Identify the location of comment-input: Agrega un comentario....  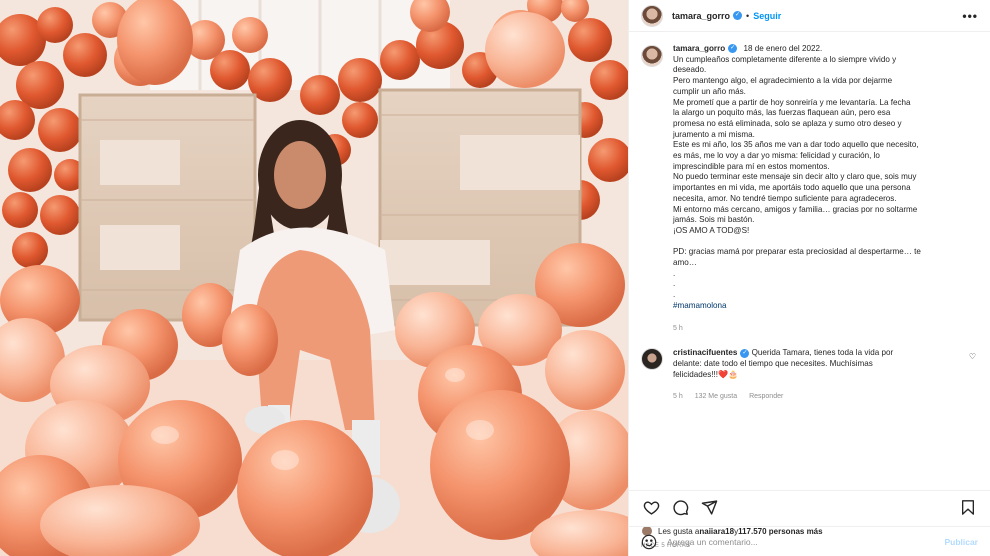
(805, 542).